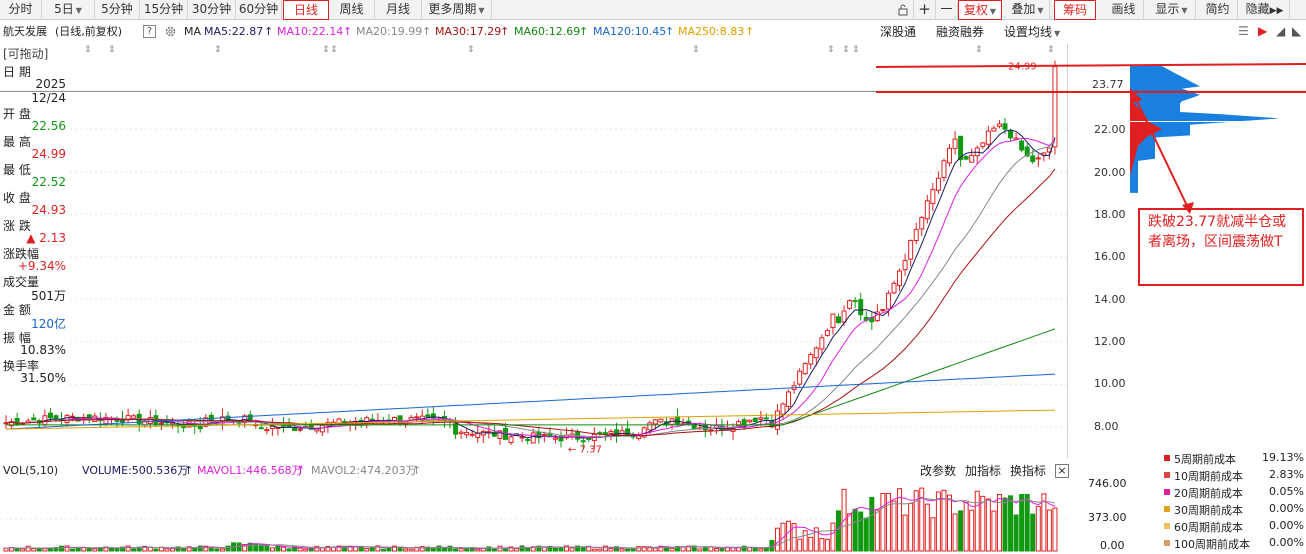 The width and height of the screenshot is (1306, 554). I want to click on simple-button: 简约, so click(1218, 10).